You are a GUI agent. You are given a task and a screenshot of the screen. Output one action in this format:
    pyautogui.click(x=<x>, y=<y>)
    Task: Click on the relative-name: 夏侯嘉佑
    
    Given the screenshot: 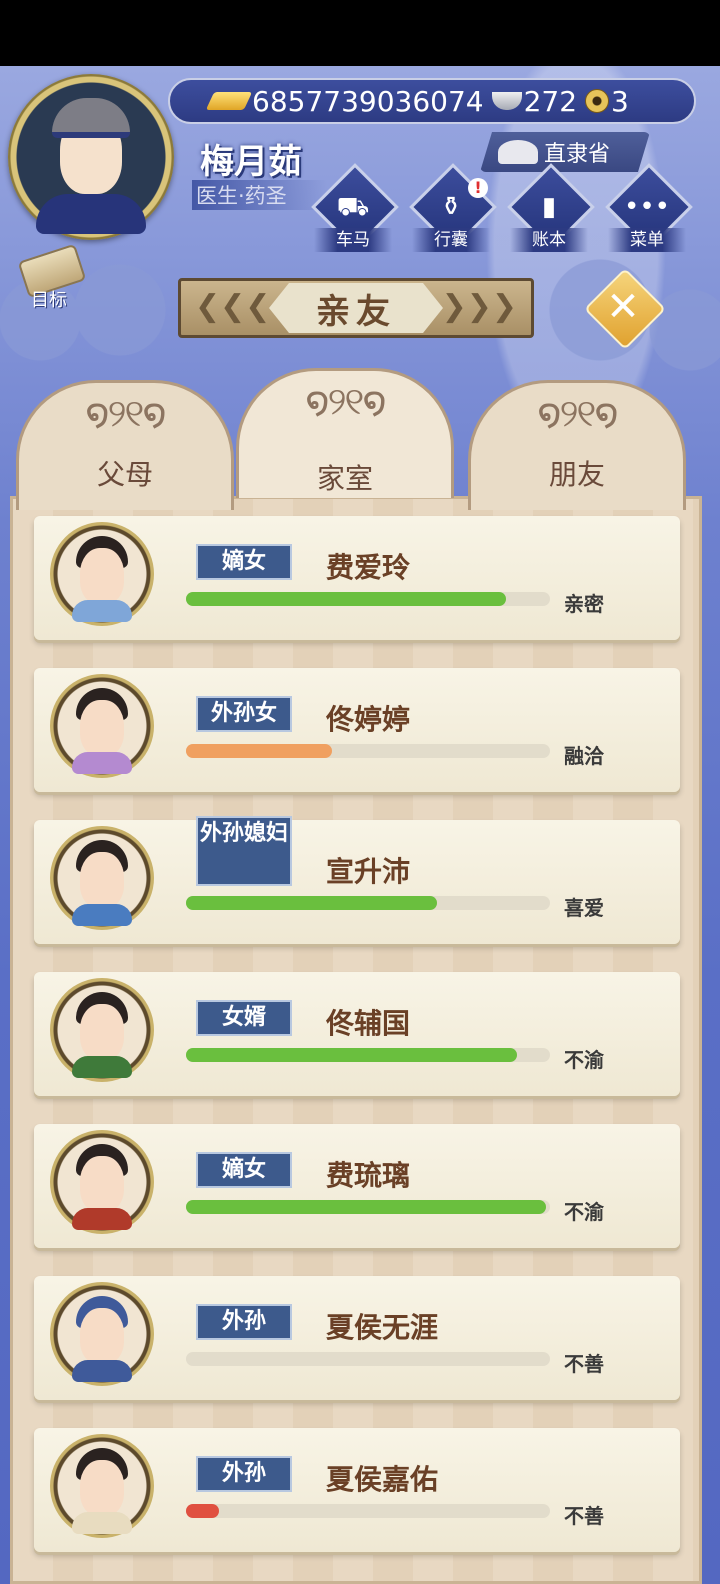 What is the action you would take?
    pyautogui.click(x=382, y=1479)
    